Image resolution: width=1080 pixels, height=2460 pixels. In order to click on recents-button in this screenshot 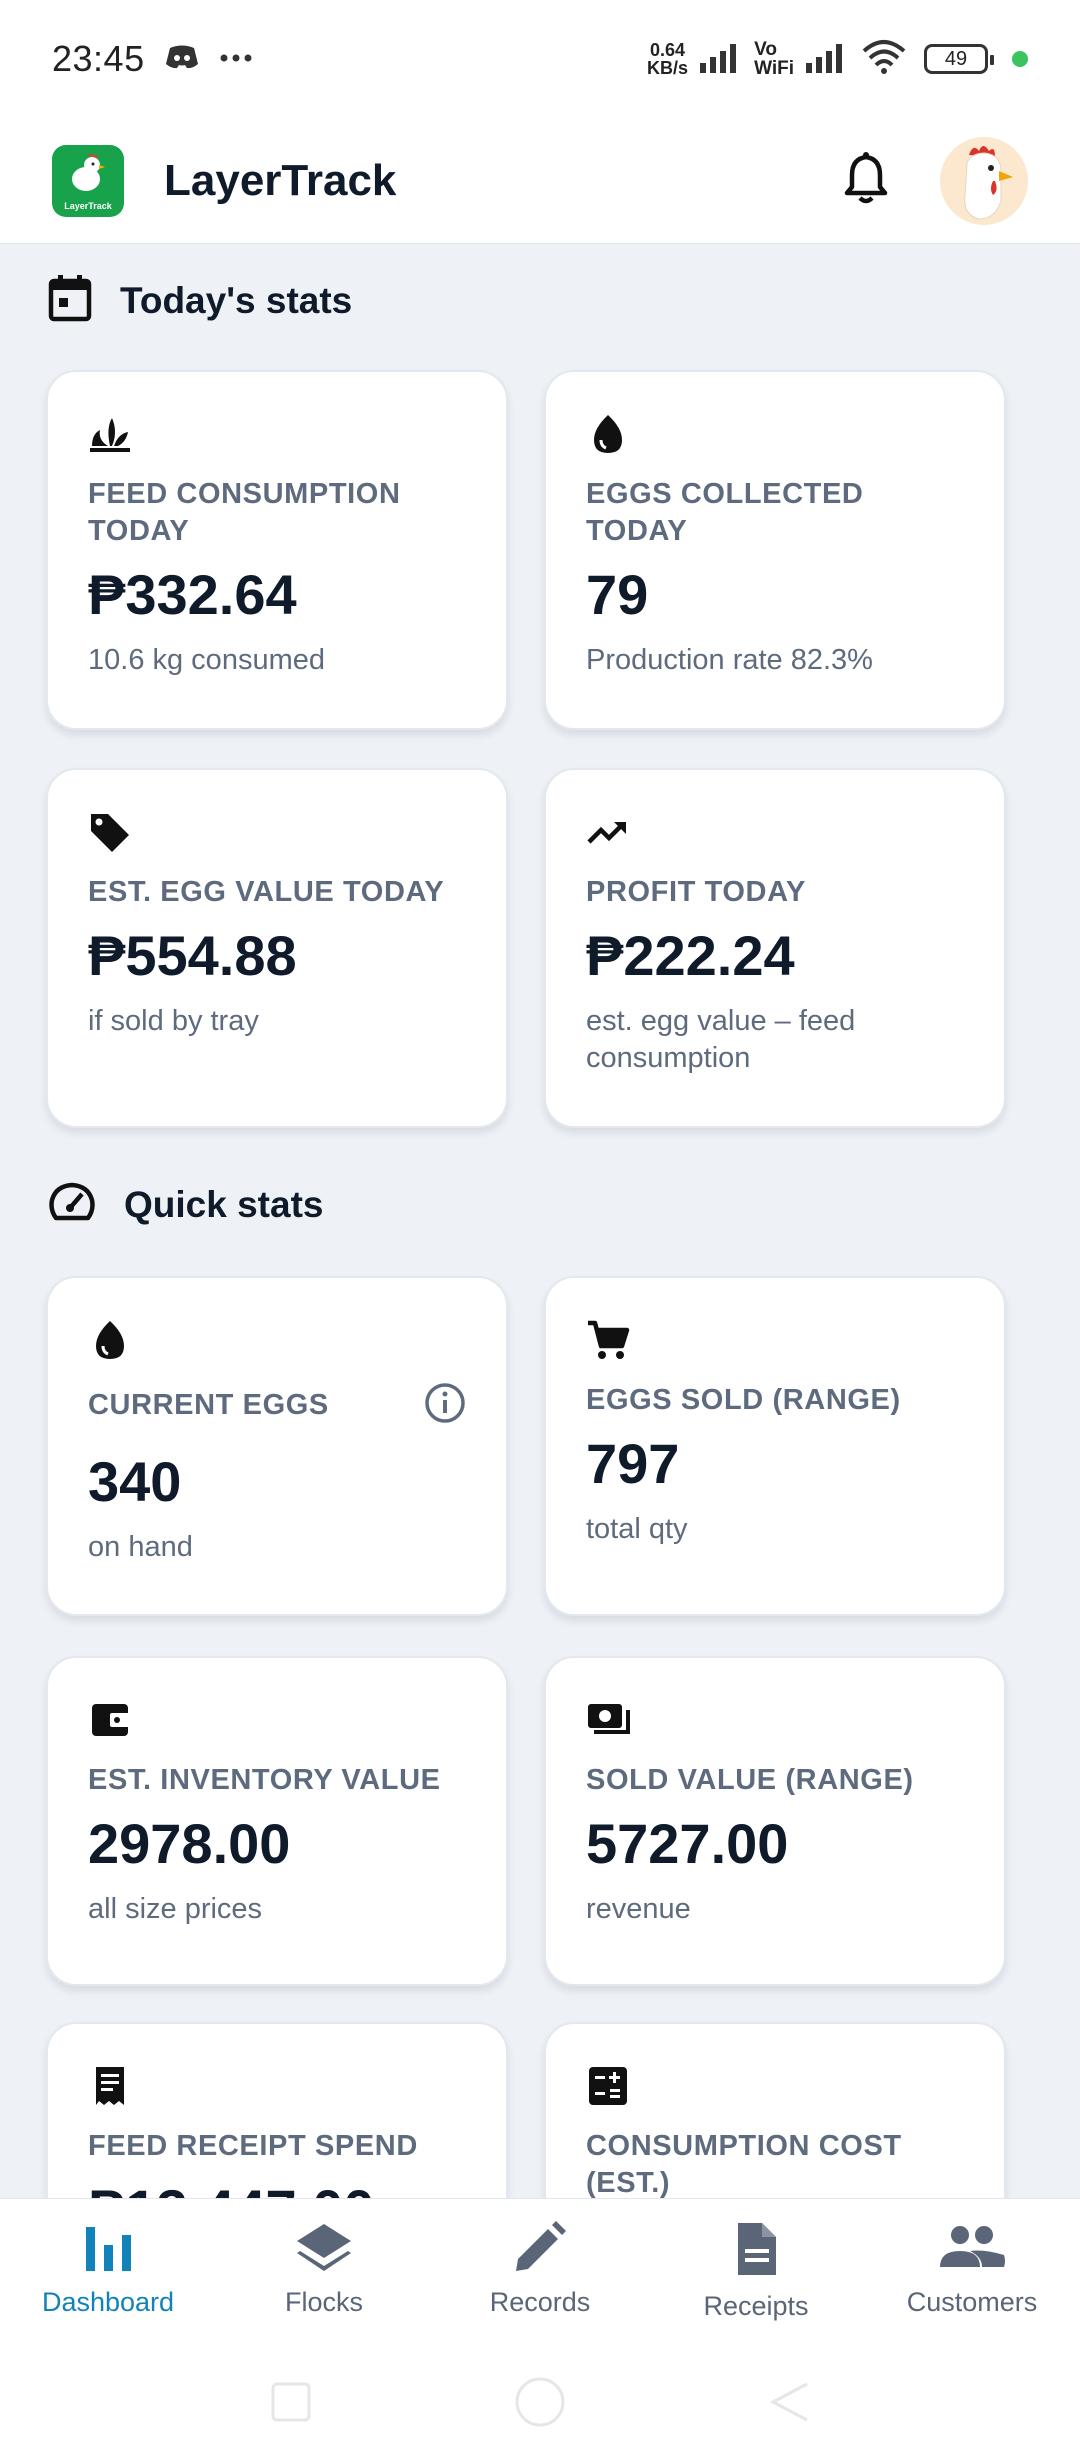, I will do `click(291, 2404)`.